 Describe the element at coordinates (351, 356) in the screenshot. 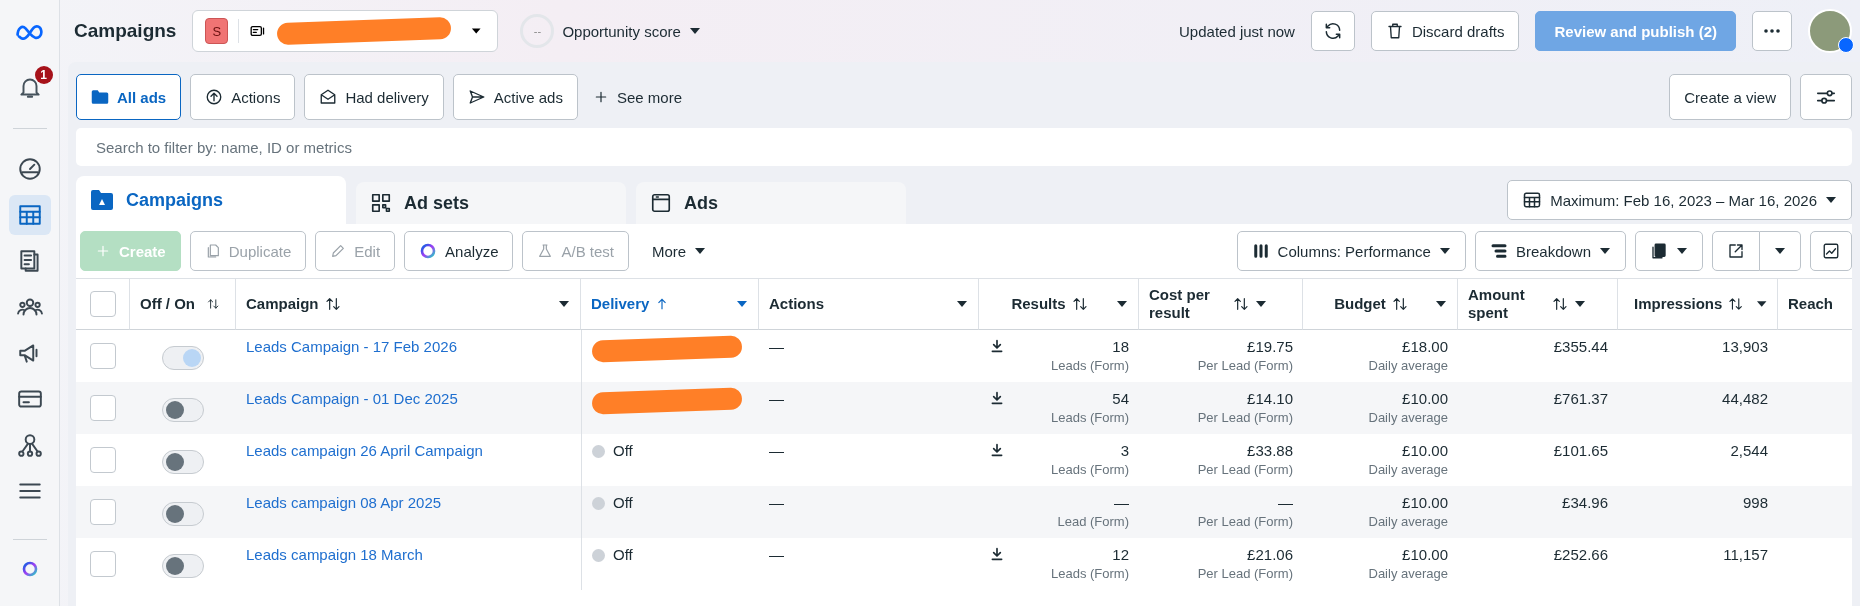

I see `campaign-link: Leads Campaign - 17 Feb 2026` at that location.